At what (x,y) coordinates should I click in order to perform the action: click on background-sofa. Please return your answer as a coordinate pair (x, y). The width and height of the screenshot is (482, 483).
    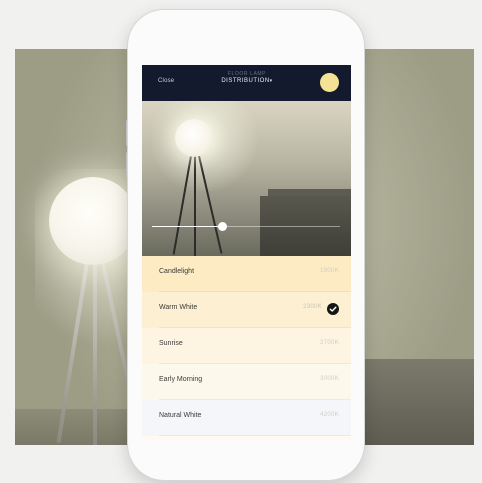
    Looking at the image, I should click on (414, 402).